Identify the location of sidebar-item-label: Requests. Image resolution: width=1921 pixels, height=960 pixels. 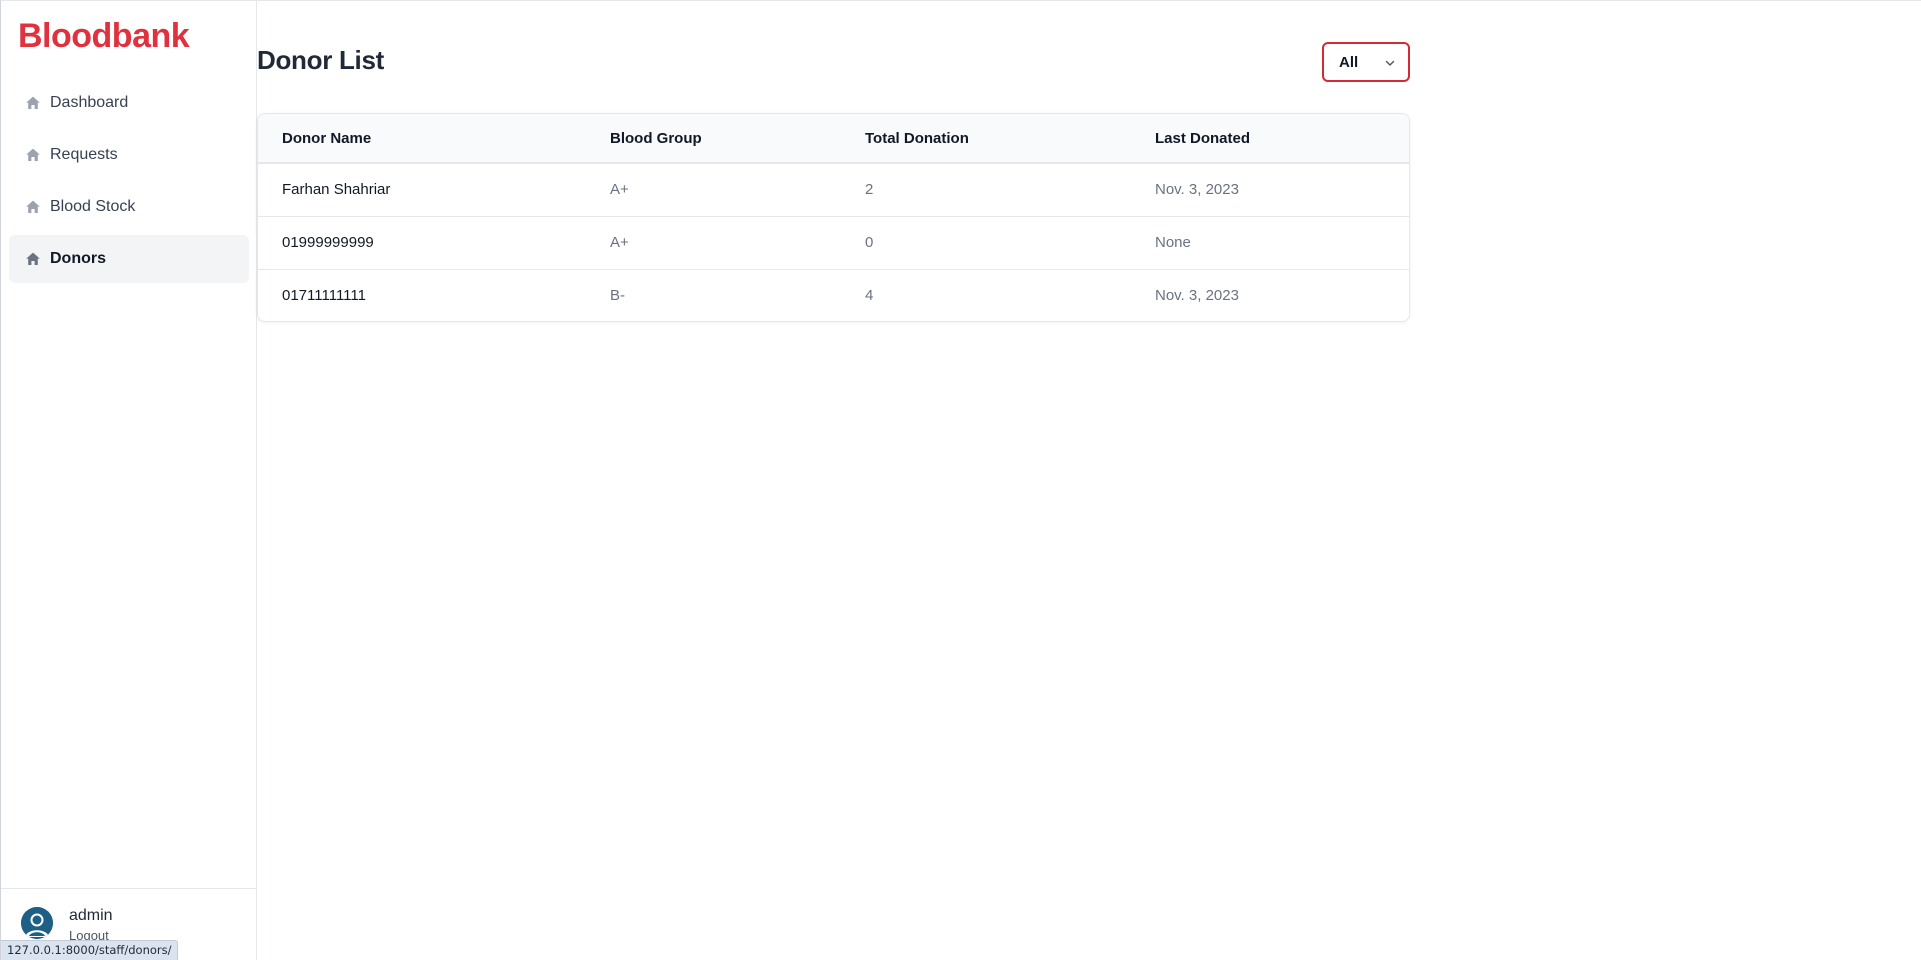
(84, 154).